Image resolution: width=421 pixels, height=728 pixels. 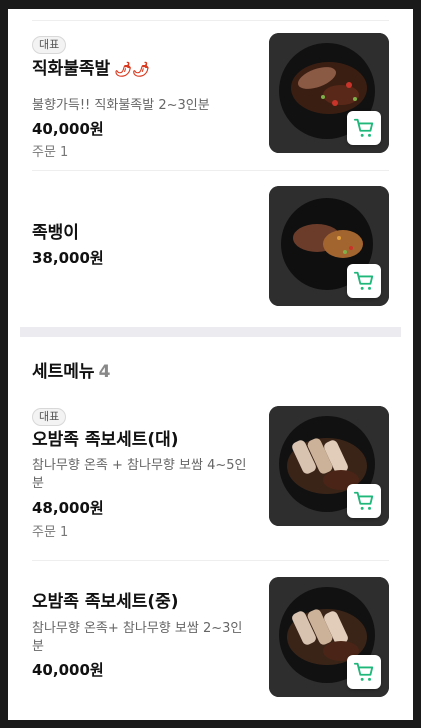 I want to click on section-title: 세트메뉴 4, so click(x=71, y=372).